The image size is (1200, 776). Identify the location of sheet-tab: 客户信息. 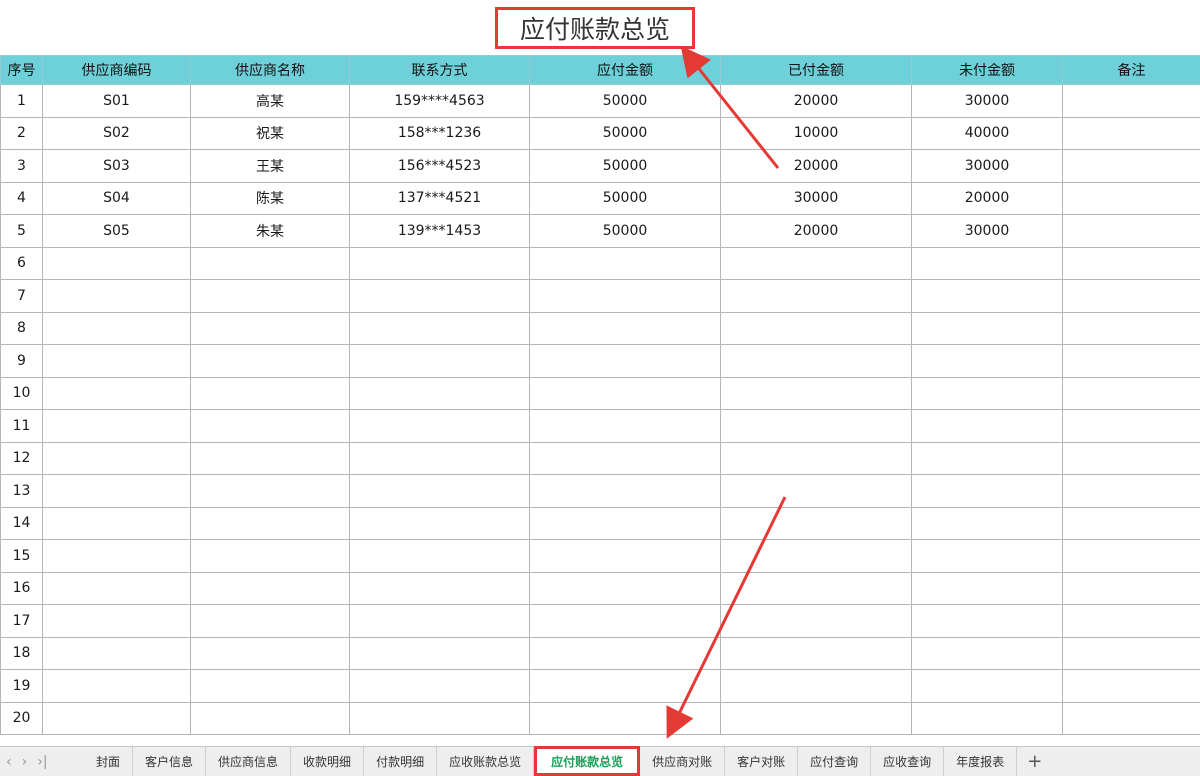
(169, 761).